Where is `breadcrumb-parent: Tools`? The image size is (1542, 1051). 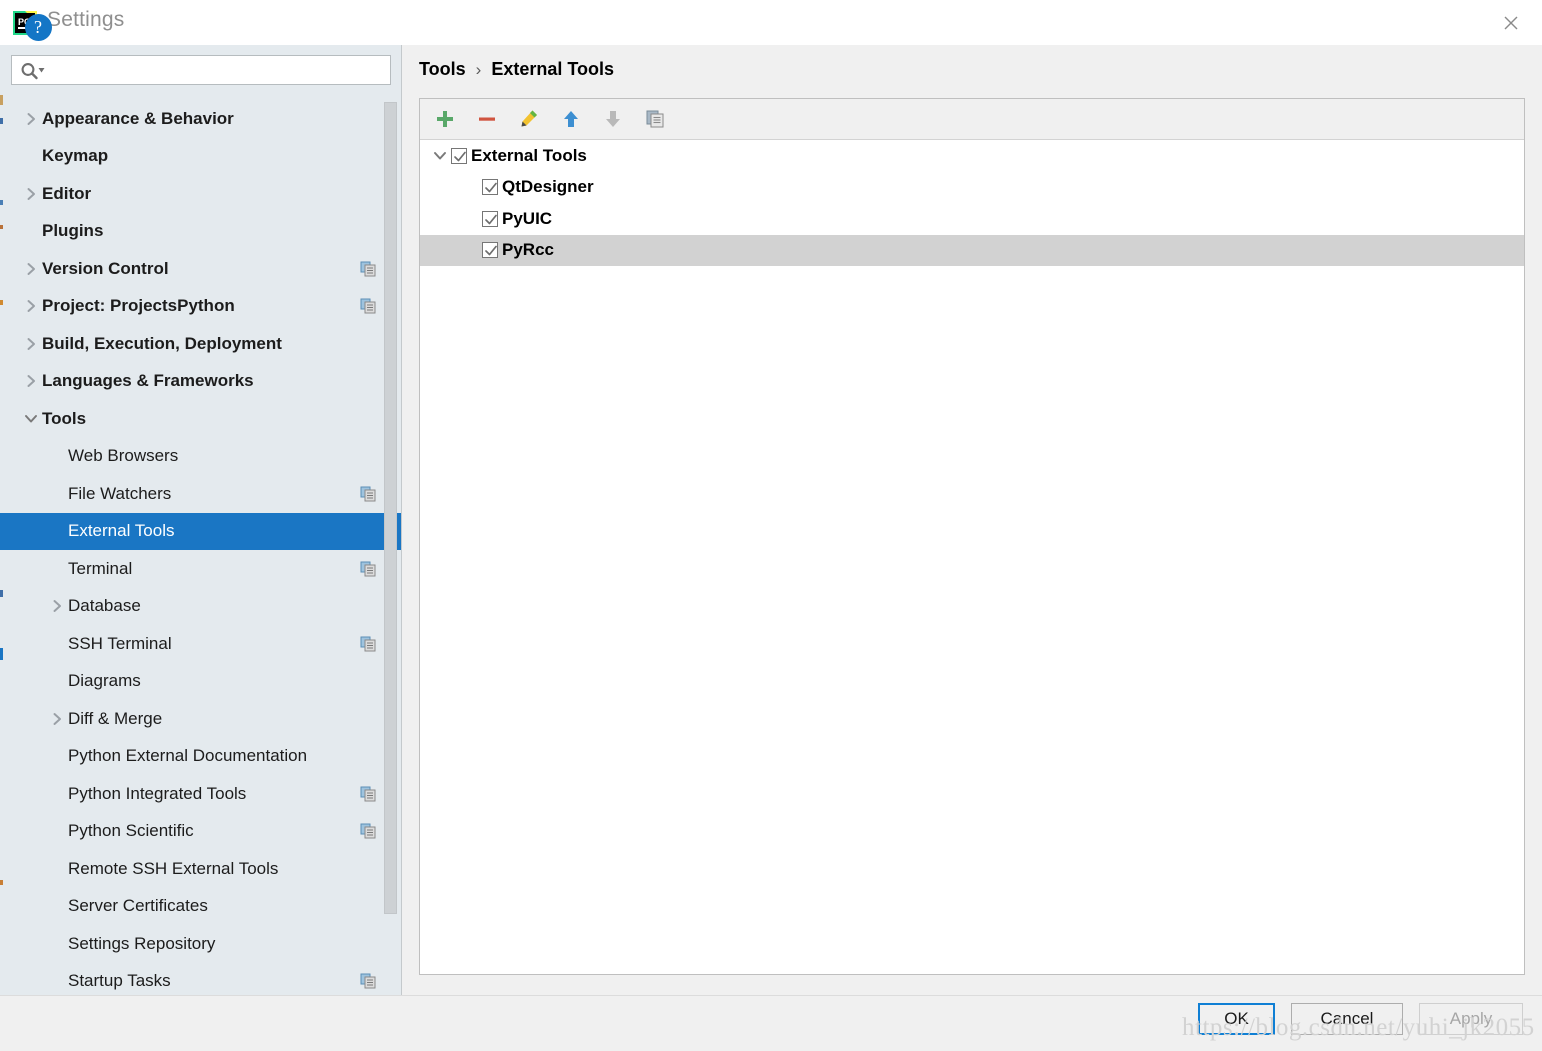 breadcrumb-parent: Tools is located at coordinates (442, 69).